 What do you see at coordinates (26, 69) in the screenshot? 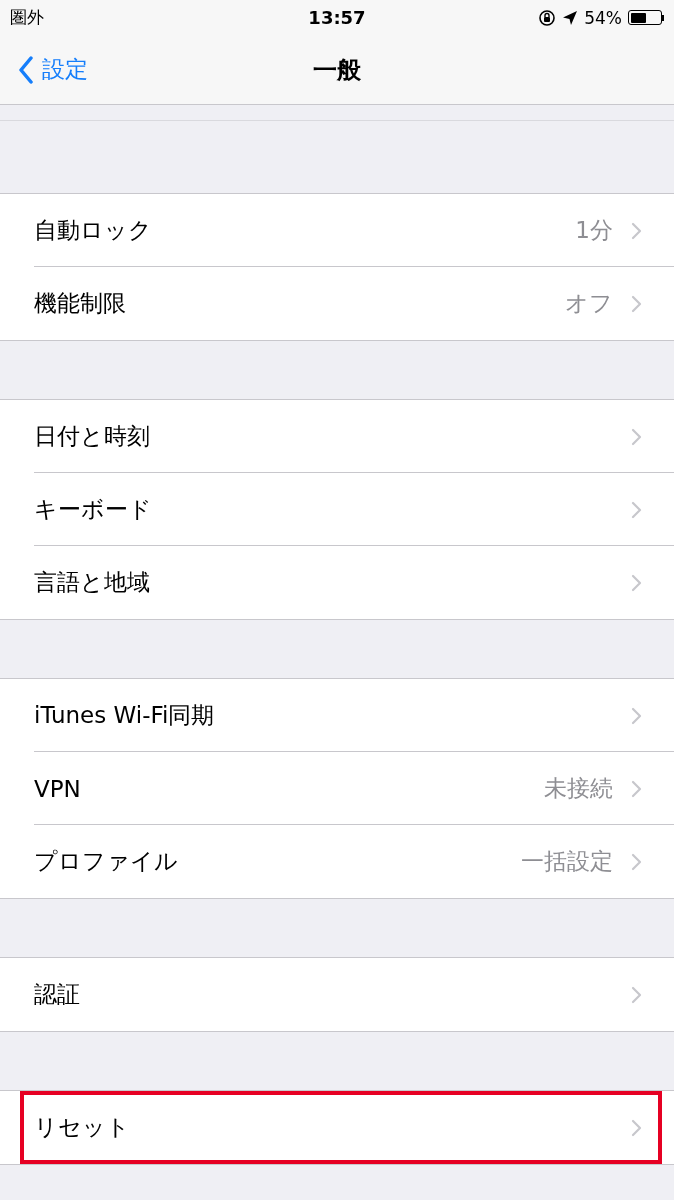
I see `back-chevron-icon` at bounding box center [26, 69].